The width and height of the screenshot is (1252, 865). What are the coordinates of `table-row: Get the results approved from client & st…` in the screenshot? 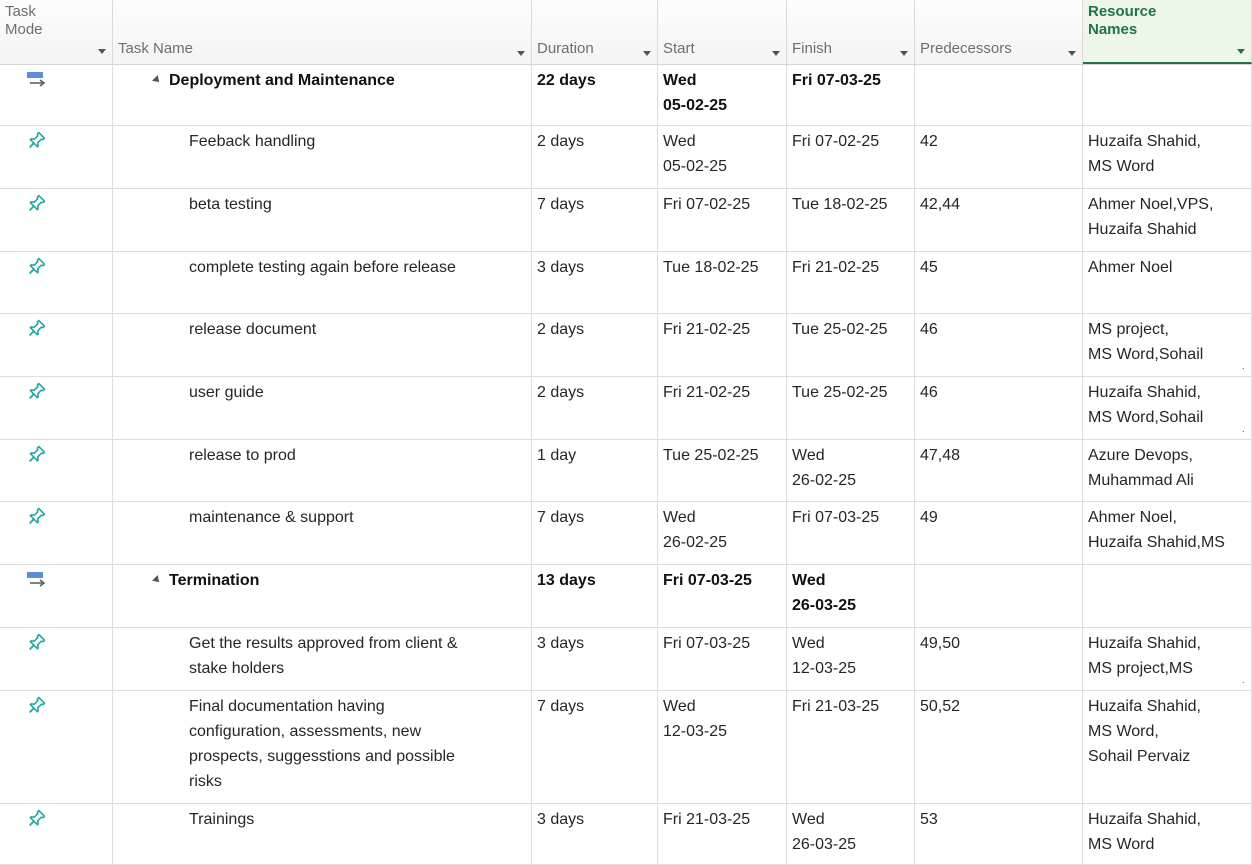 It's located at (626, 659).